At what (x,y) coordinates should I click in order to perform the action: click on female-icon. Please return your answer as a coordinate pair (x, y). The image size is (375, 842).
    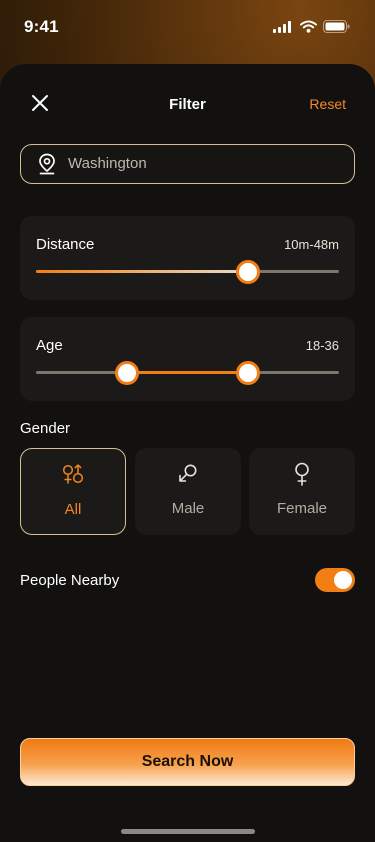
    Looking at the image, I should click on (302, 474).